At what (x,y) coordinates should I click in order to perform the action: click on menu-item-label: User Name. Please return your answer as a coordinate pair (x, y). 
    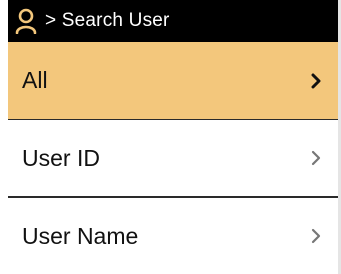
    Looking at the image, I should click on (80, 235).